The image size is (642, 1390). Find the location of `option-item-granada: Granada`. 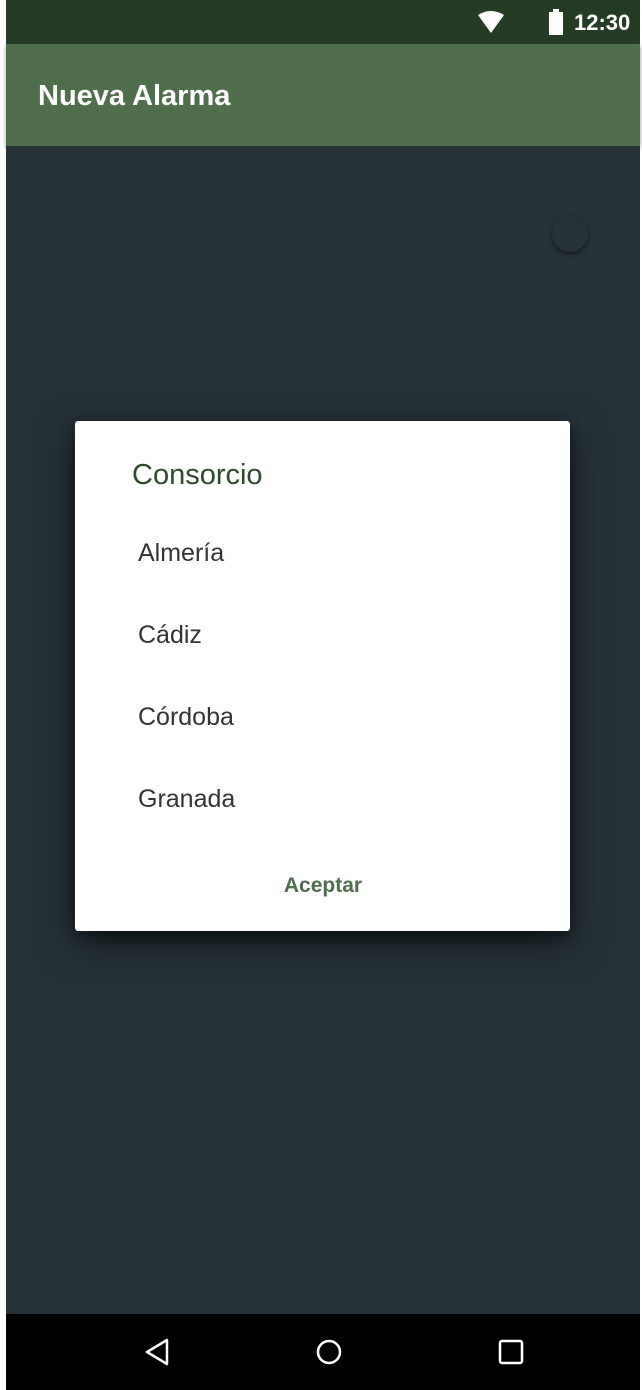

option-item-granada: Granada is located at coordinates (322, 804).